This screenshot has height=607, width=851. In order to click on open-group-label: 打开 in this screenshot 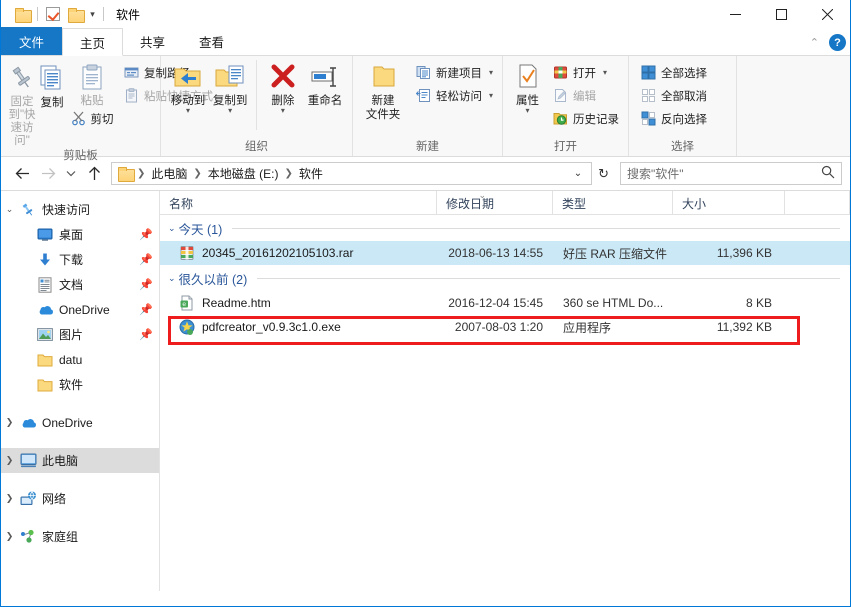, I will do `click(565, 147)`.